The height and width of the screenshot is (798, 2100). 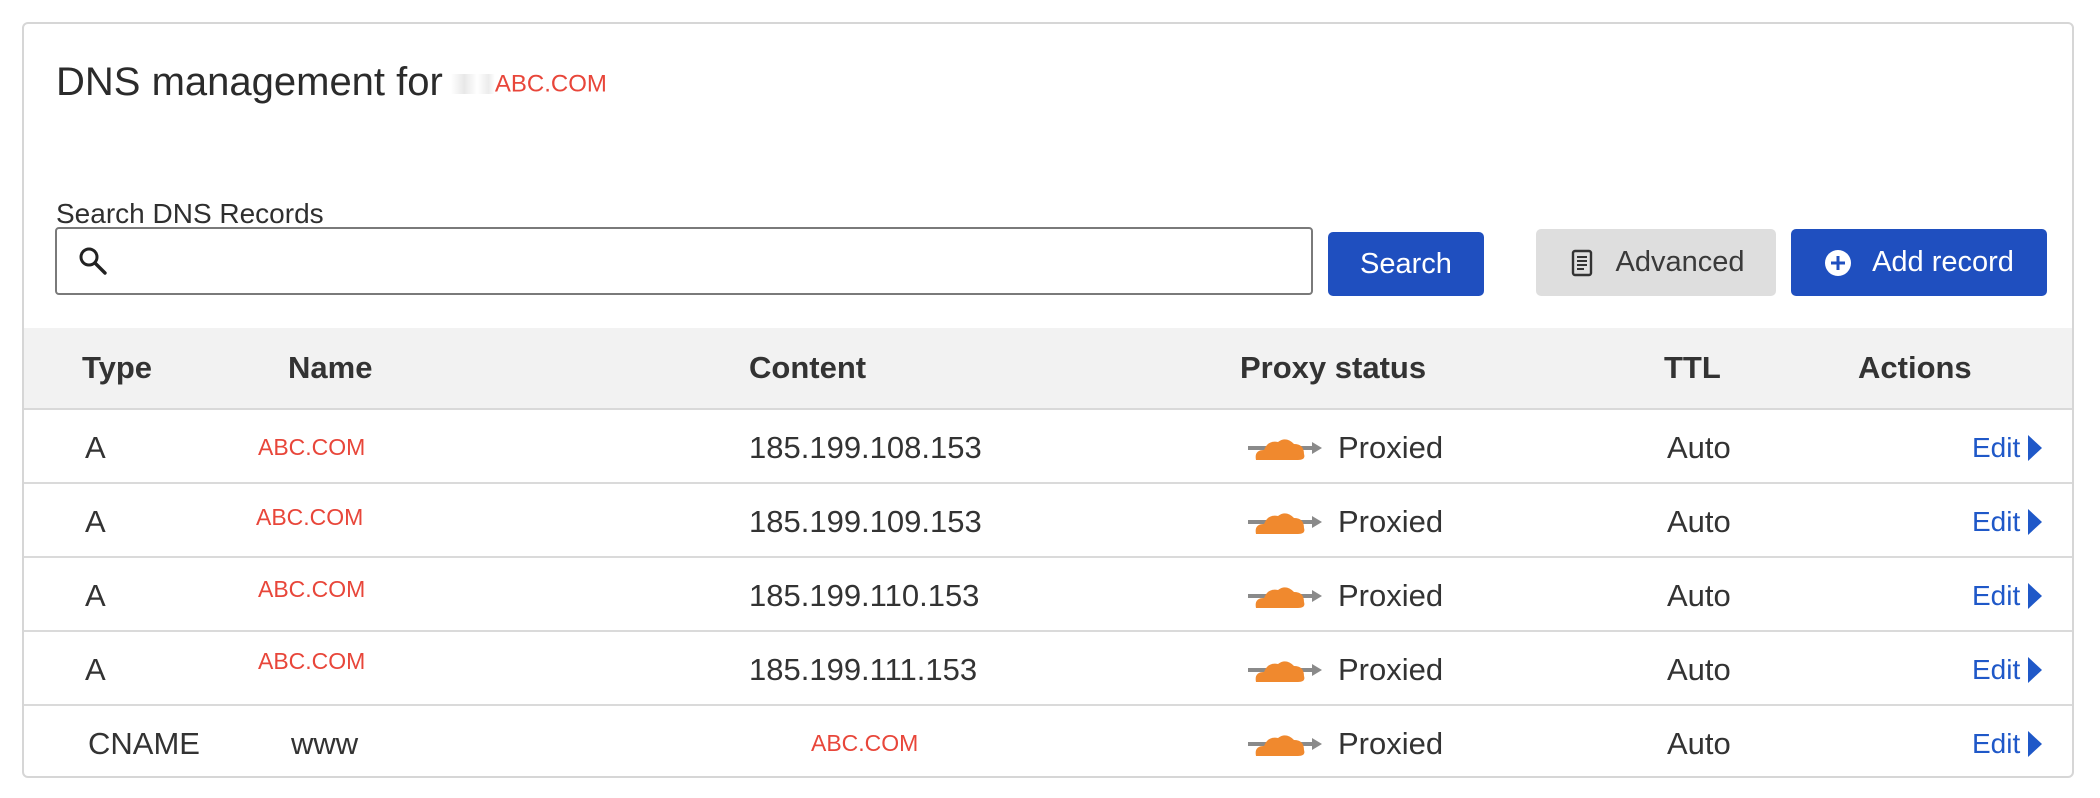 I want to click on search-field, so click(x=684, y=261).